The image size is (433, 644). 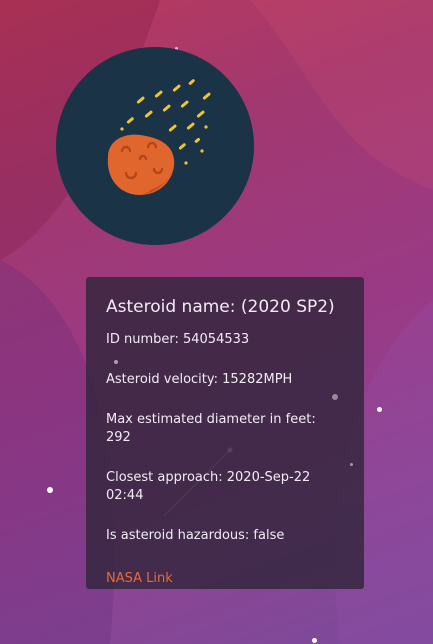 I want to click on asteroid-icon, so click(x=159, y=137).